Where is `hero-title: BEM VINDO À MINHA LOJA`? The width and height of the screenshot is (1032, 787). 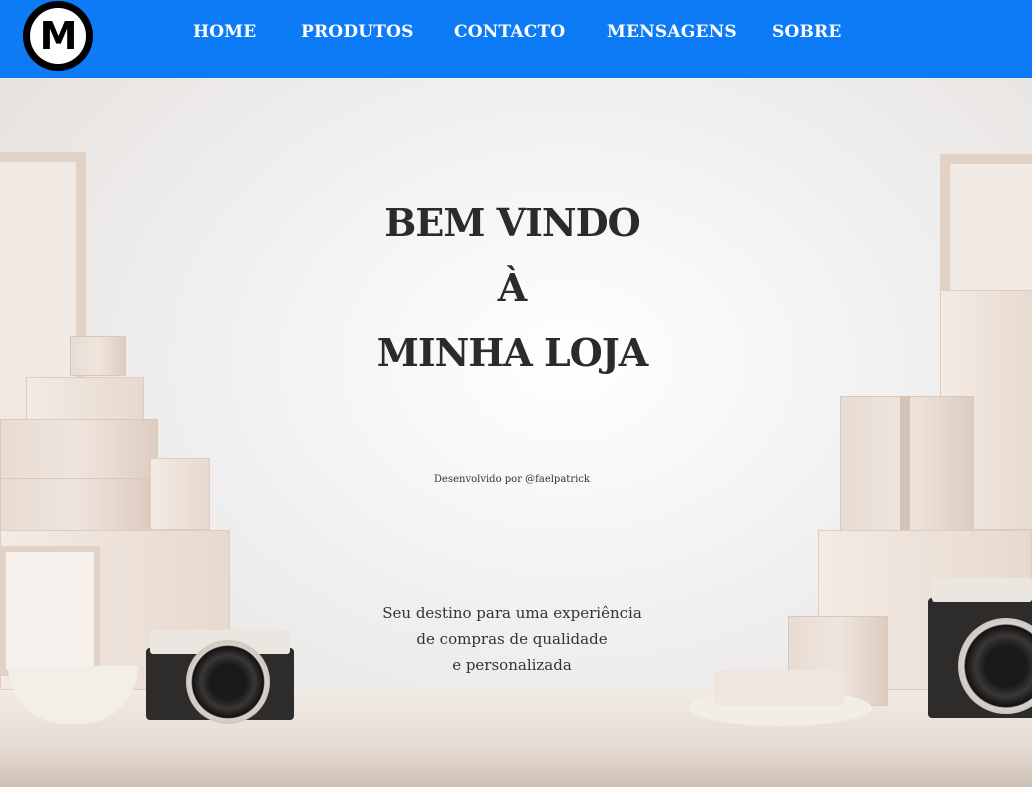
hero-title: BEM VINDO À MINHA LOJA is located at coordinates (512, 287).